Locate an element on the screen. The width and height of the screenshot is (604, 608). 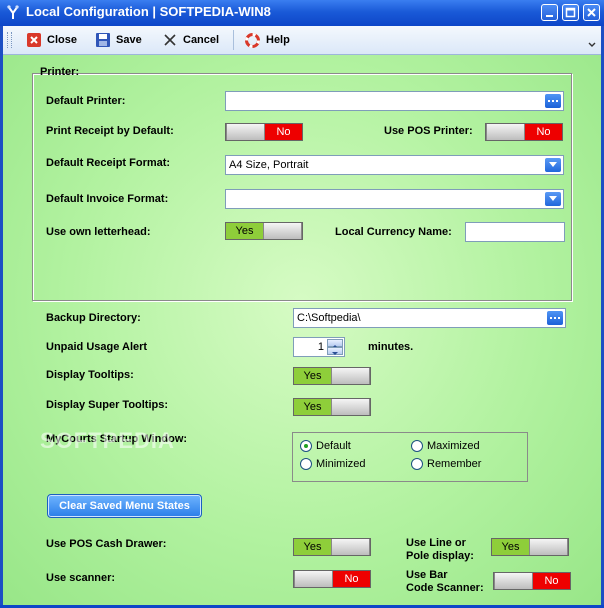
use-pos-printer-toggle: No is located at coordinates (524, 132).